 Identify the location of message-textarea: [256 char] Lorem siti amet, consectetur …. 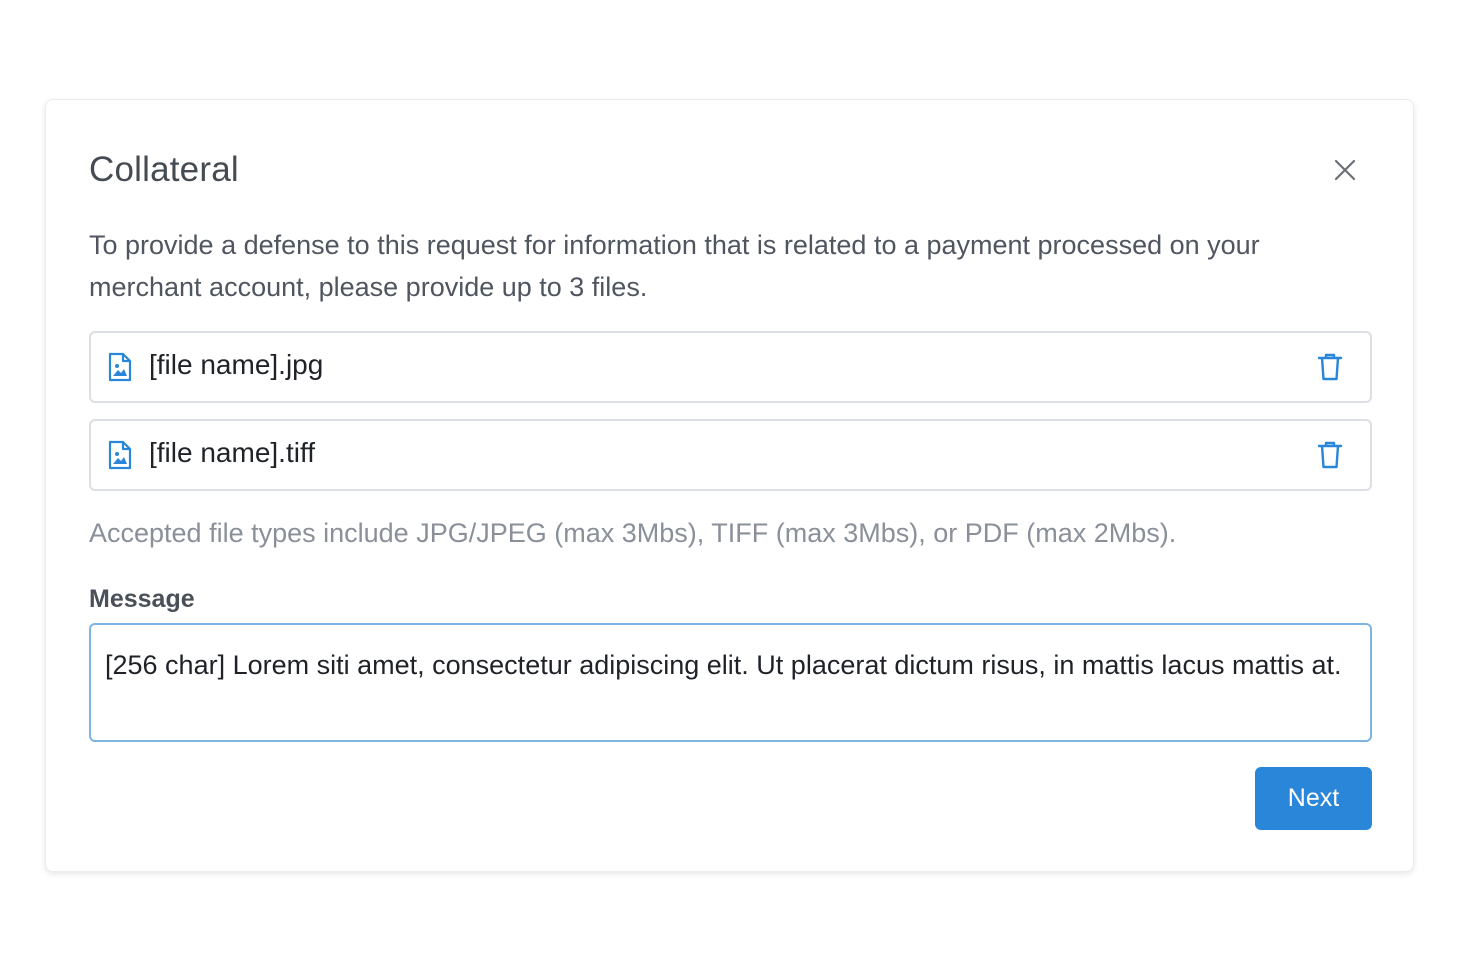
(730, 682).